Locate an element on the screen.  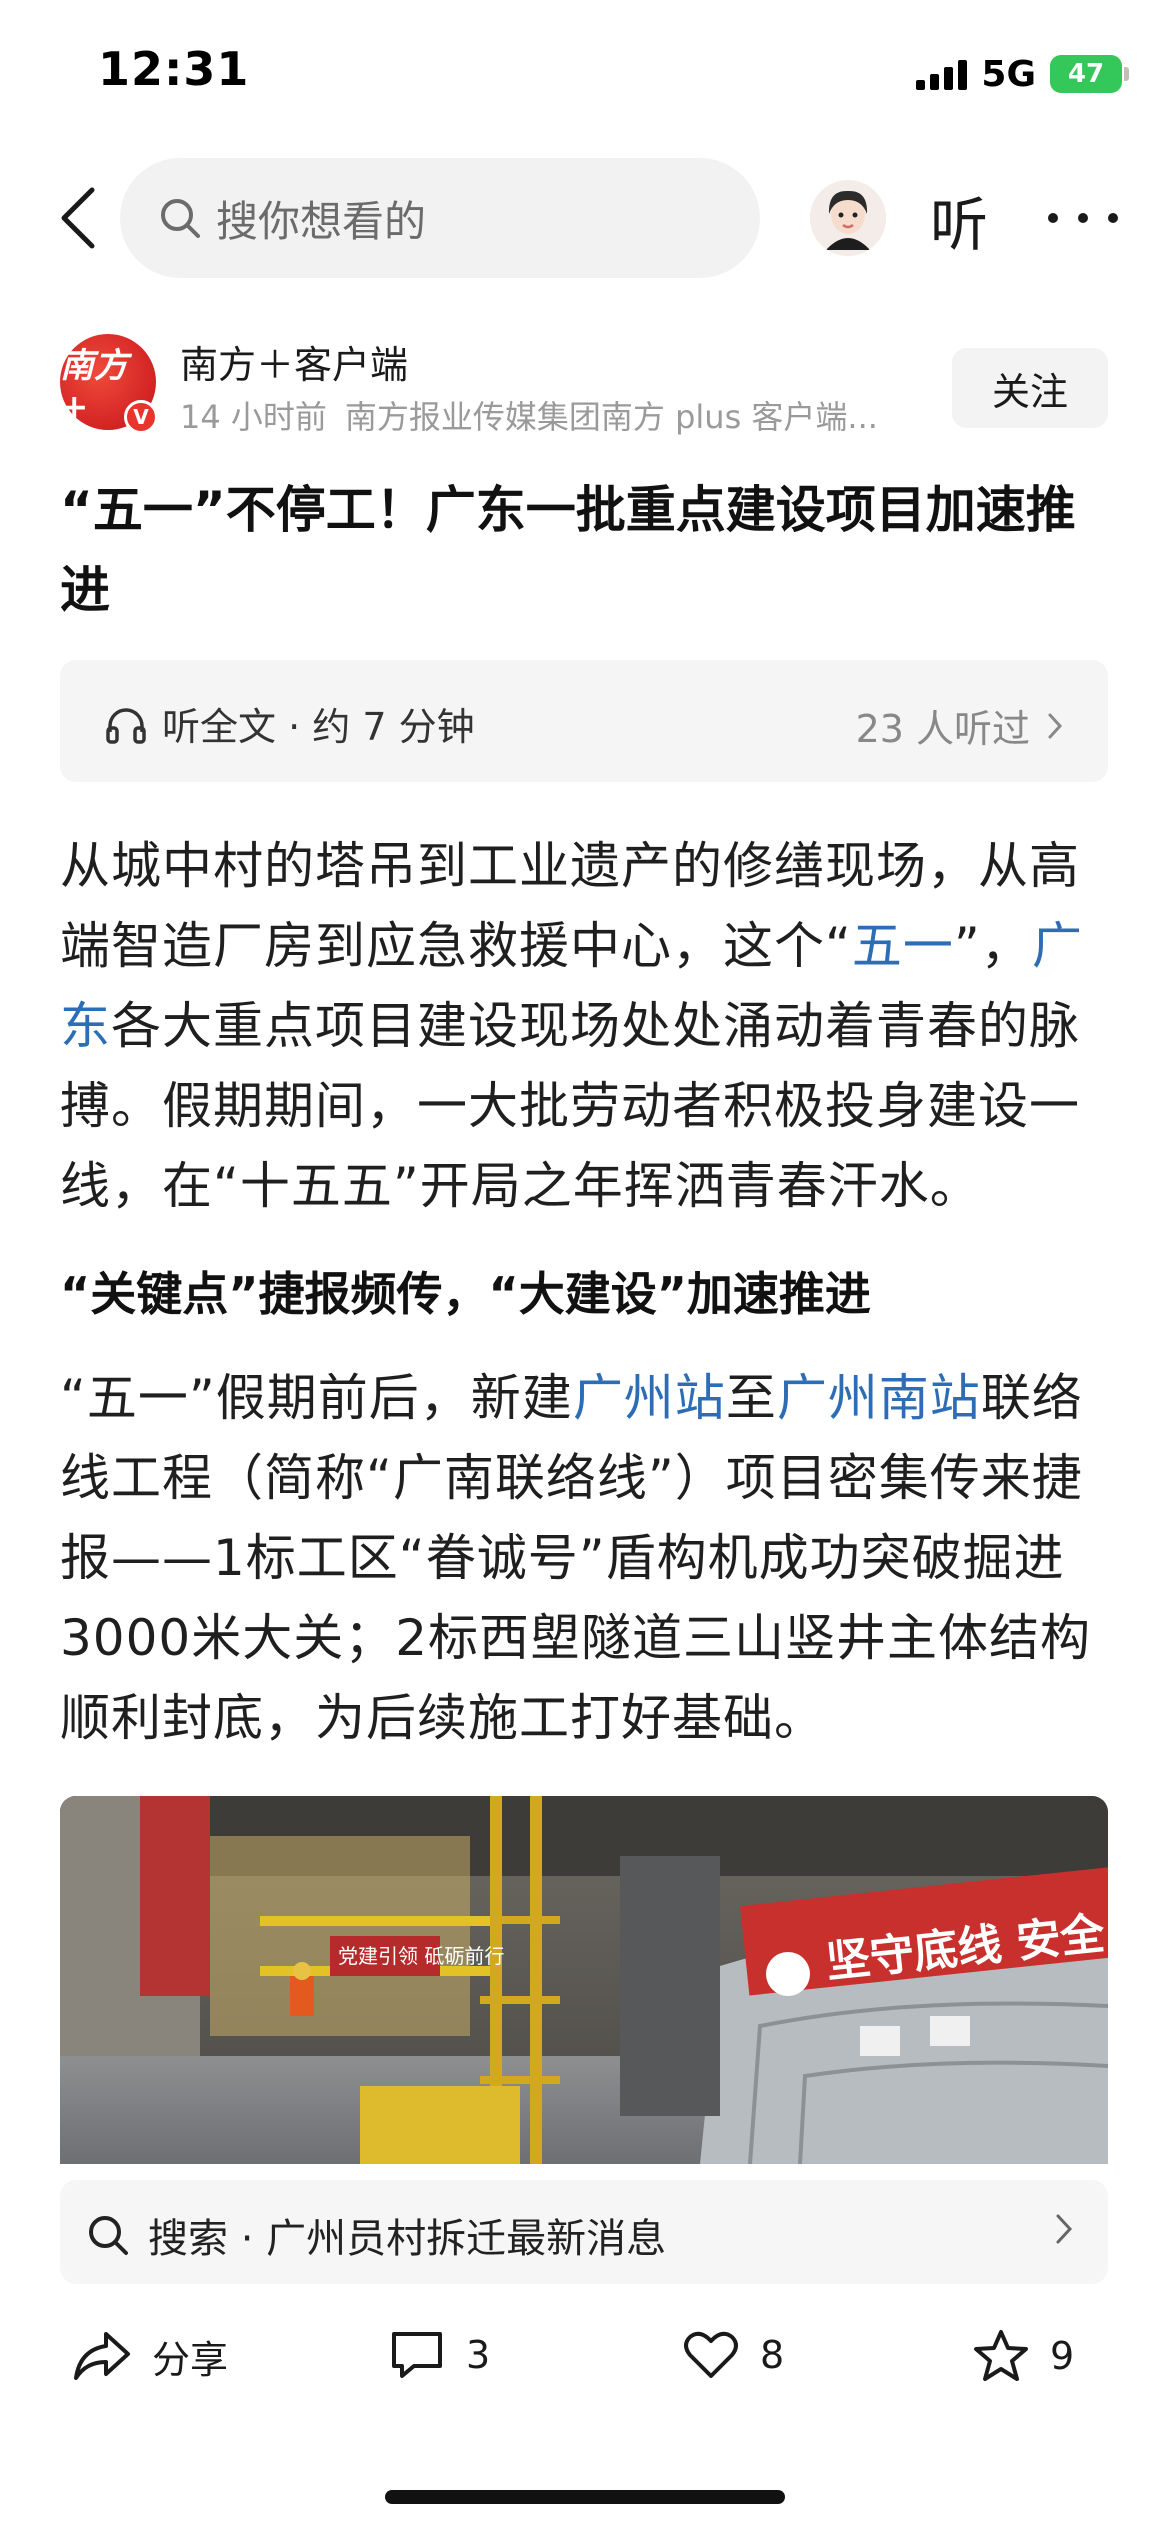
share-icon is located at coordinates (102, 2356).